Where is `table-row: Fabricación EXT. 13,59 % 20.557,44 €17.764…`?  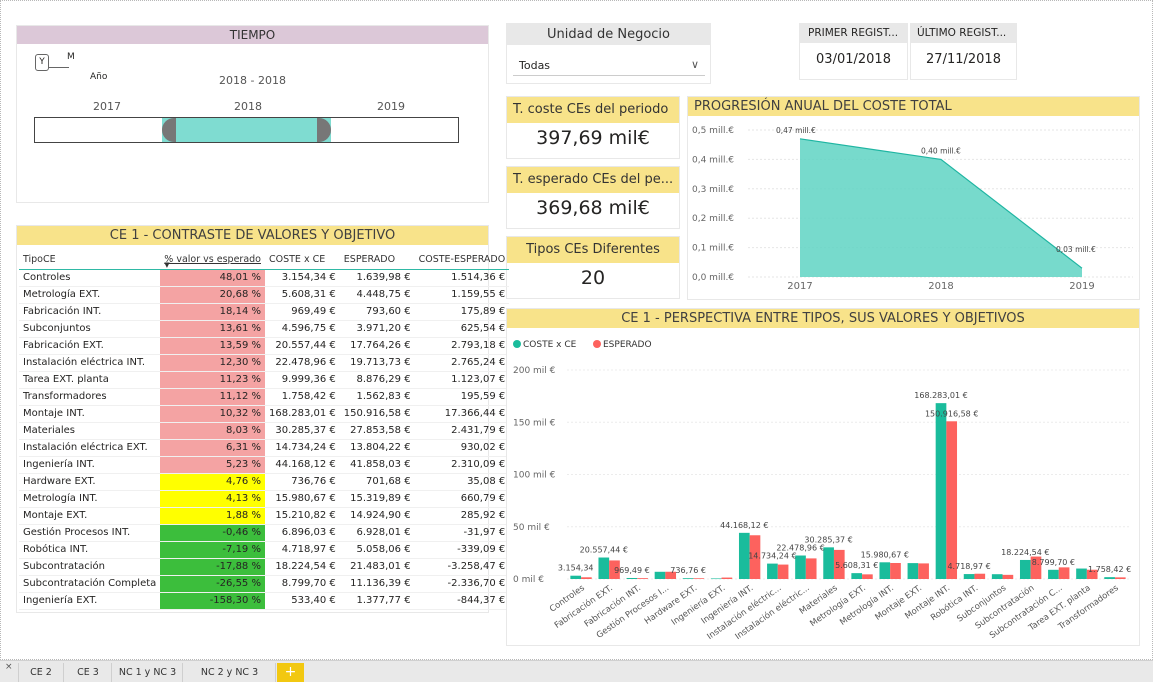
table-row: Fabricación EXT. 13,59 % 20.557,44 €17.764… is located at coordinates (264, 346).